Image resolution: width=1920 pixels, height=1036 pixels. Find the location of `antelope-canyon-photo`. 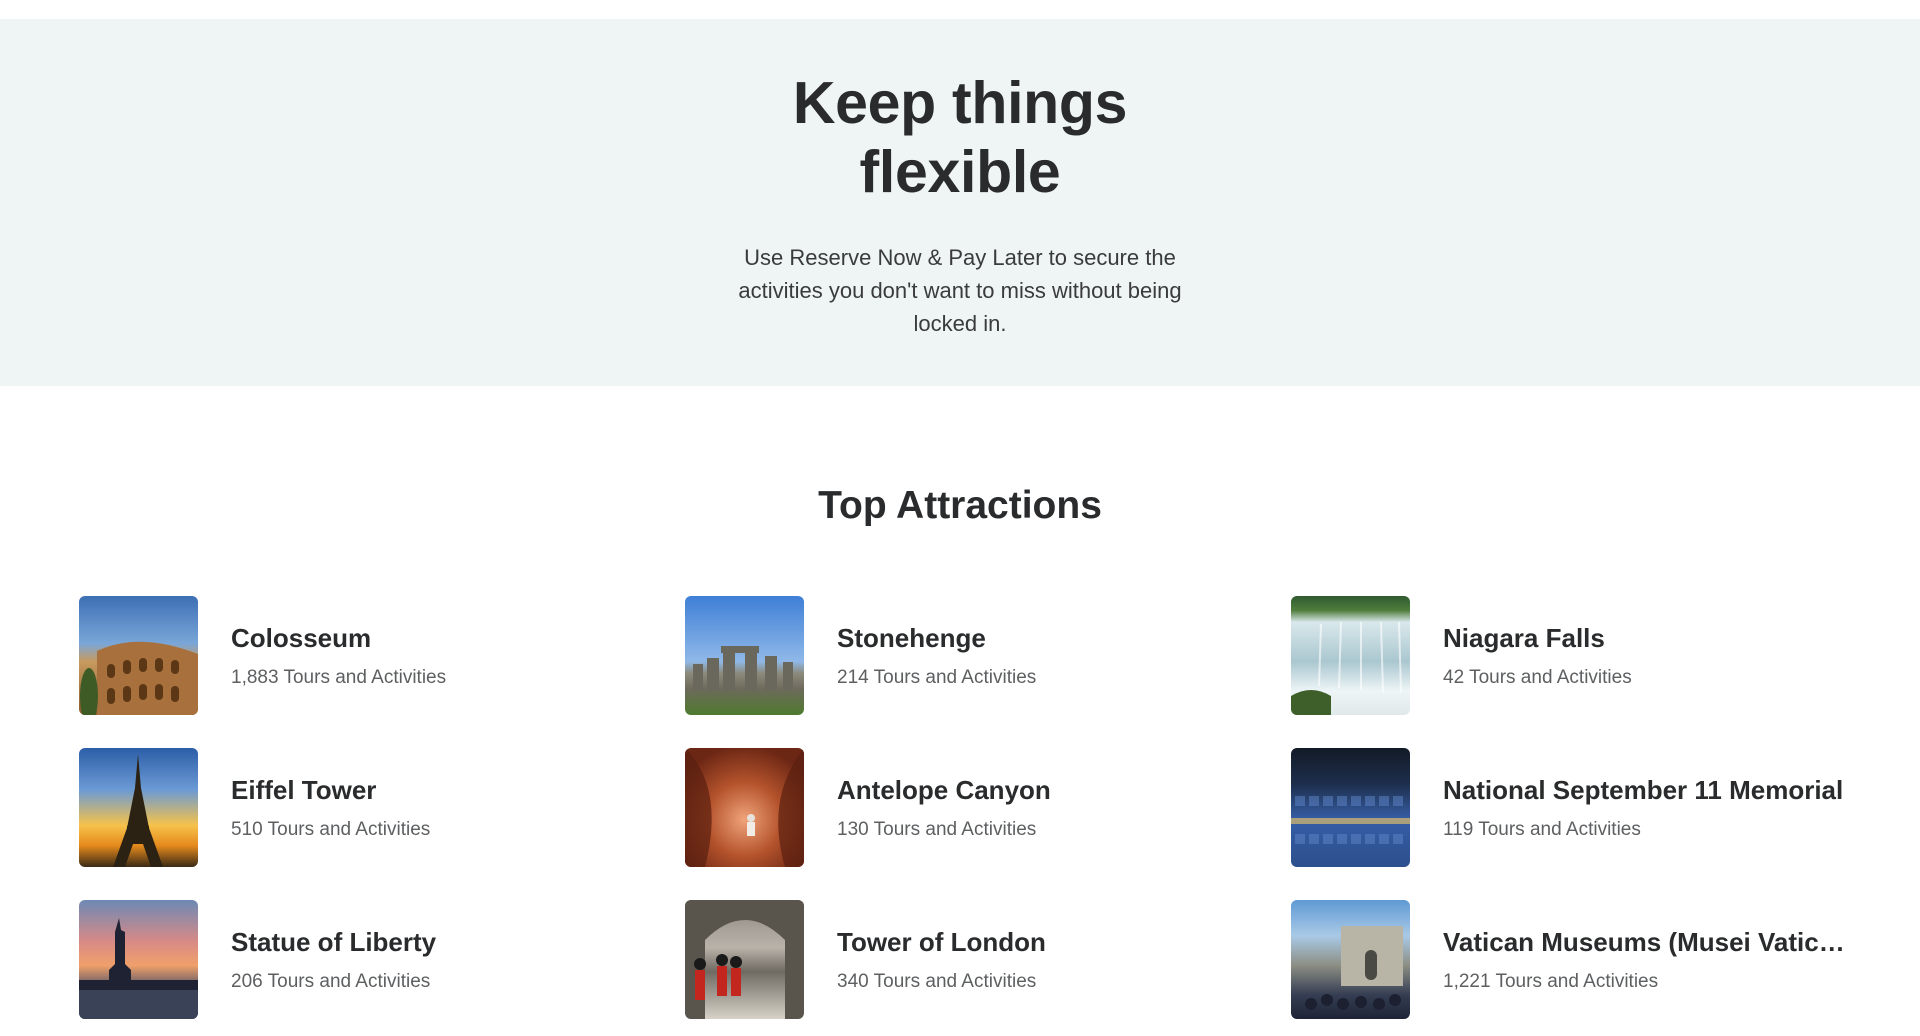

antelope-canyon-photo is located at coordinates (744, 807).